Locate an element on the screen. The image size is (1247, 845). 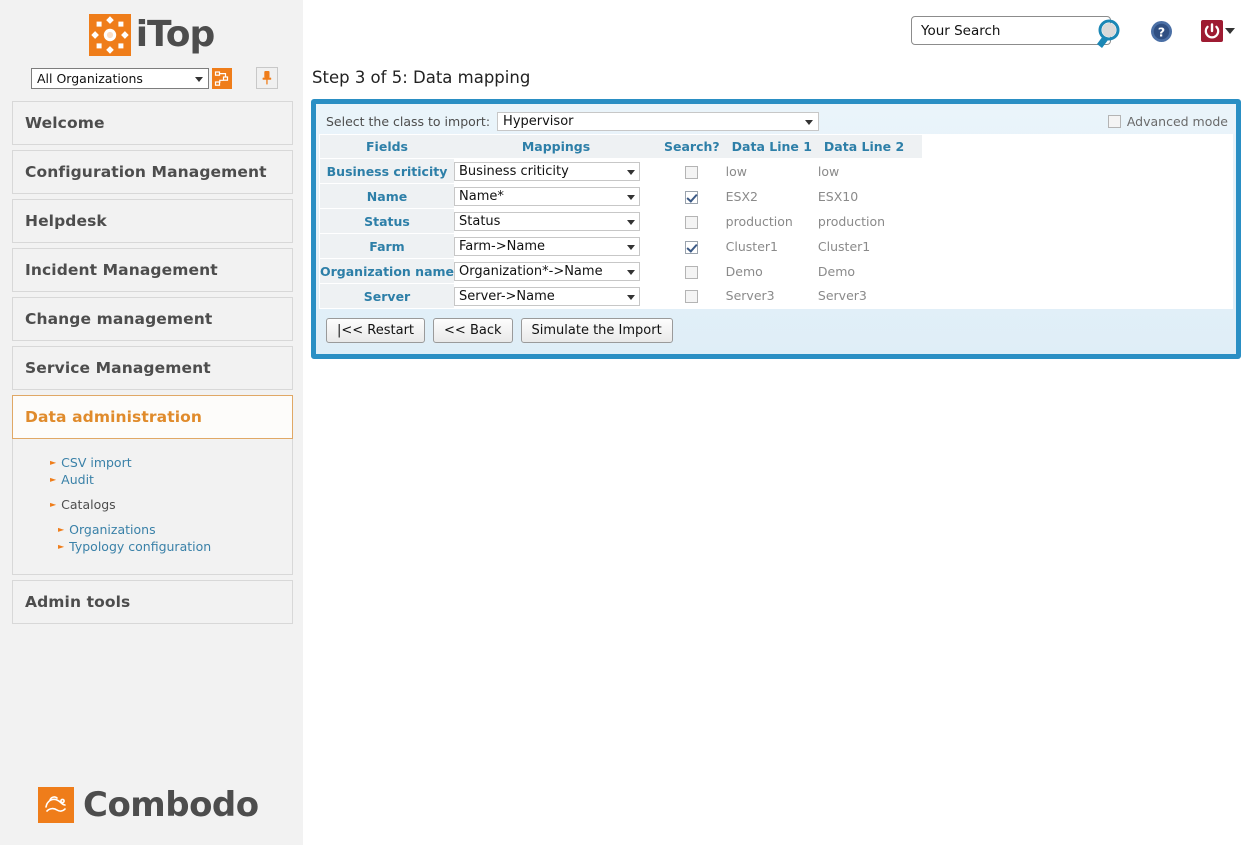
sidebar-subitem-organizations: ► Organizations is located at coordinates (152, 530).